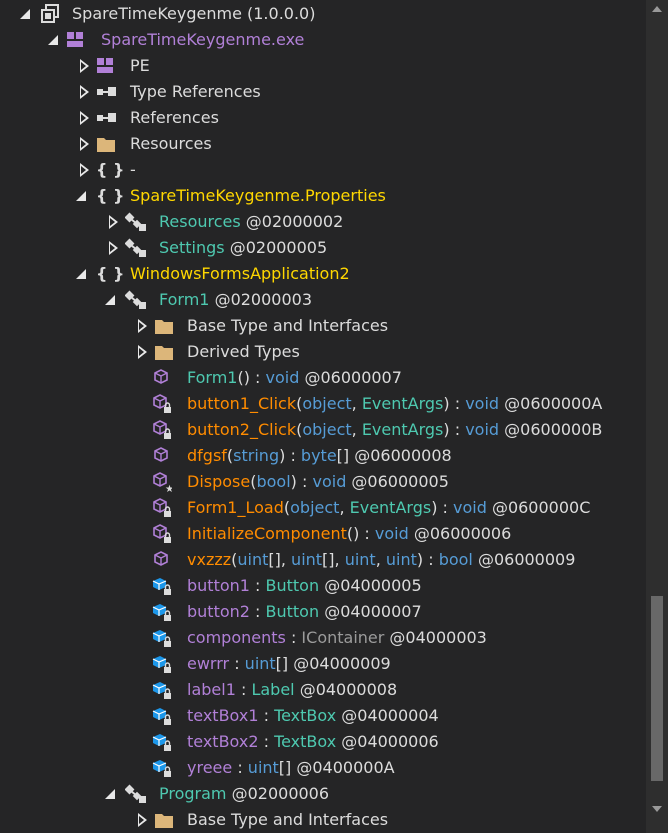 This screenshot has height=833, width=668. I want to click on member-signature: textBox2 : TextBox @04000006, so click(313, 742).